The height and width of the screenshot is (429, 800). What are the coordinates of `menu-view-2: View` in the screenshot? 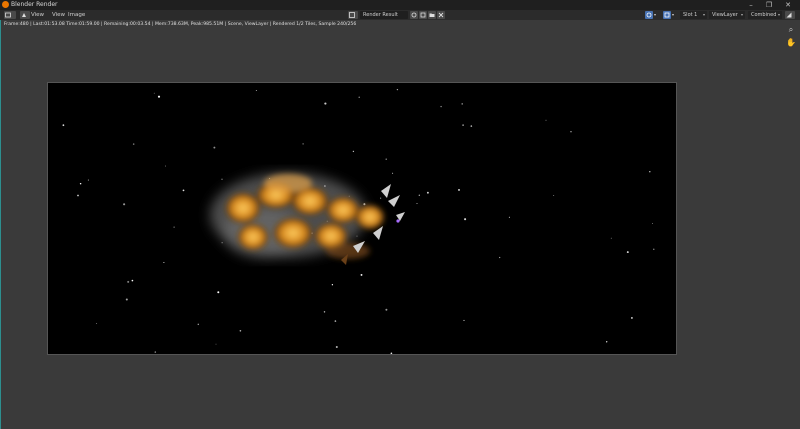 It's located at (58, 15).